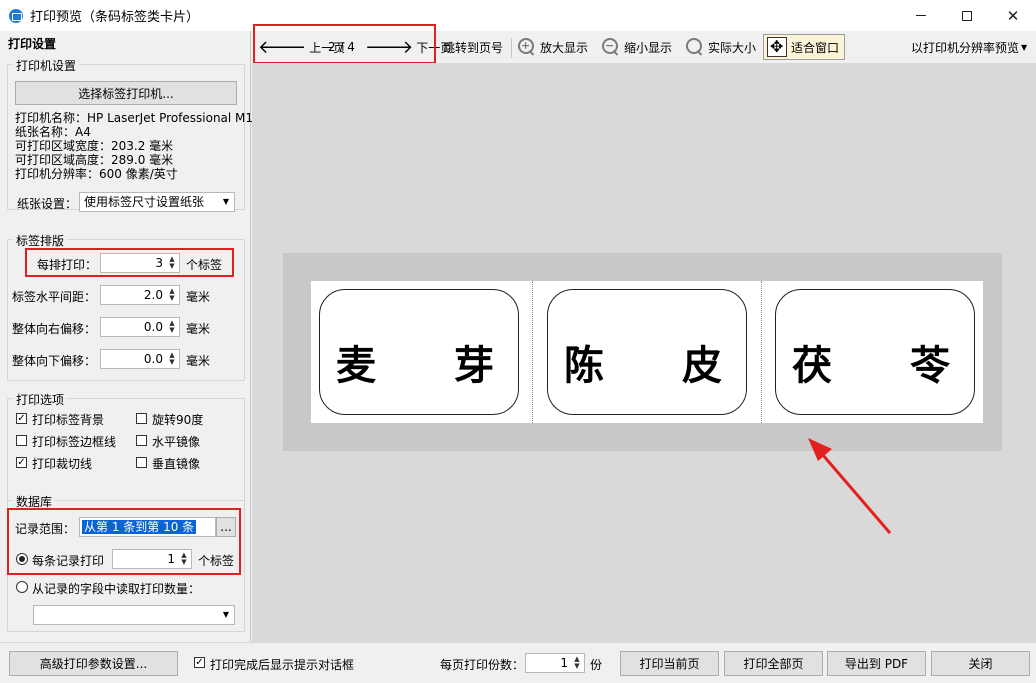 This screenshot has height=683, width=1036. Describe the element at coordinates (96, 174) in the screenshot. I see `printer-resolution-info: 打印机分辨率：600 像素/英寸` at that location.